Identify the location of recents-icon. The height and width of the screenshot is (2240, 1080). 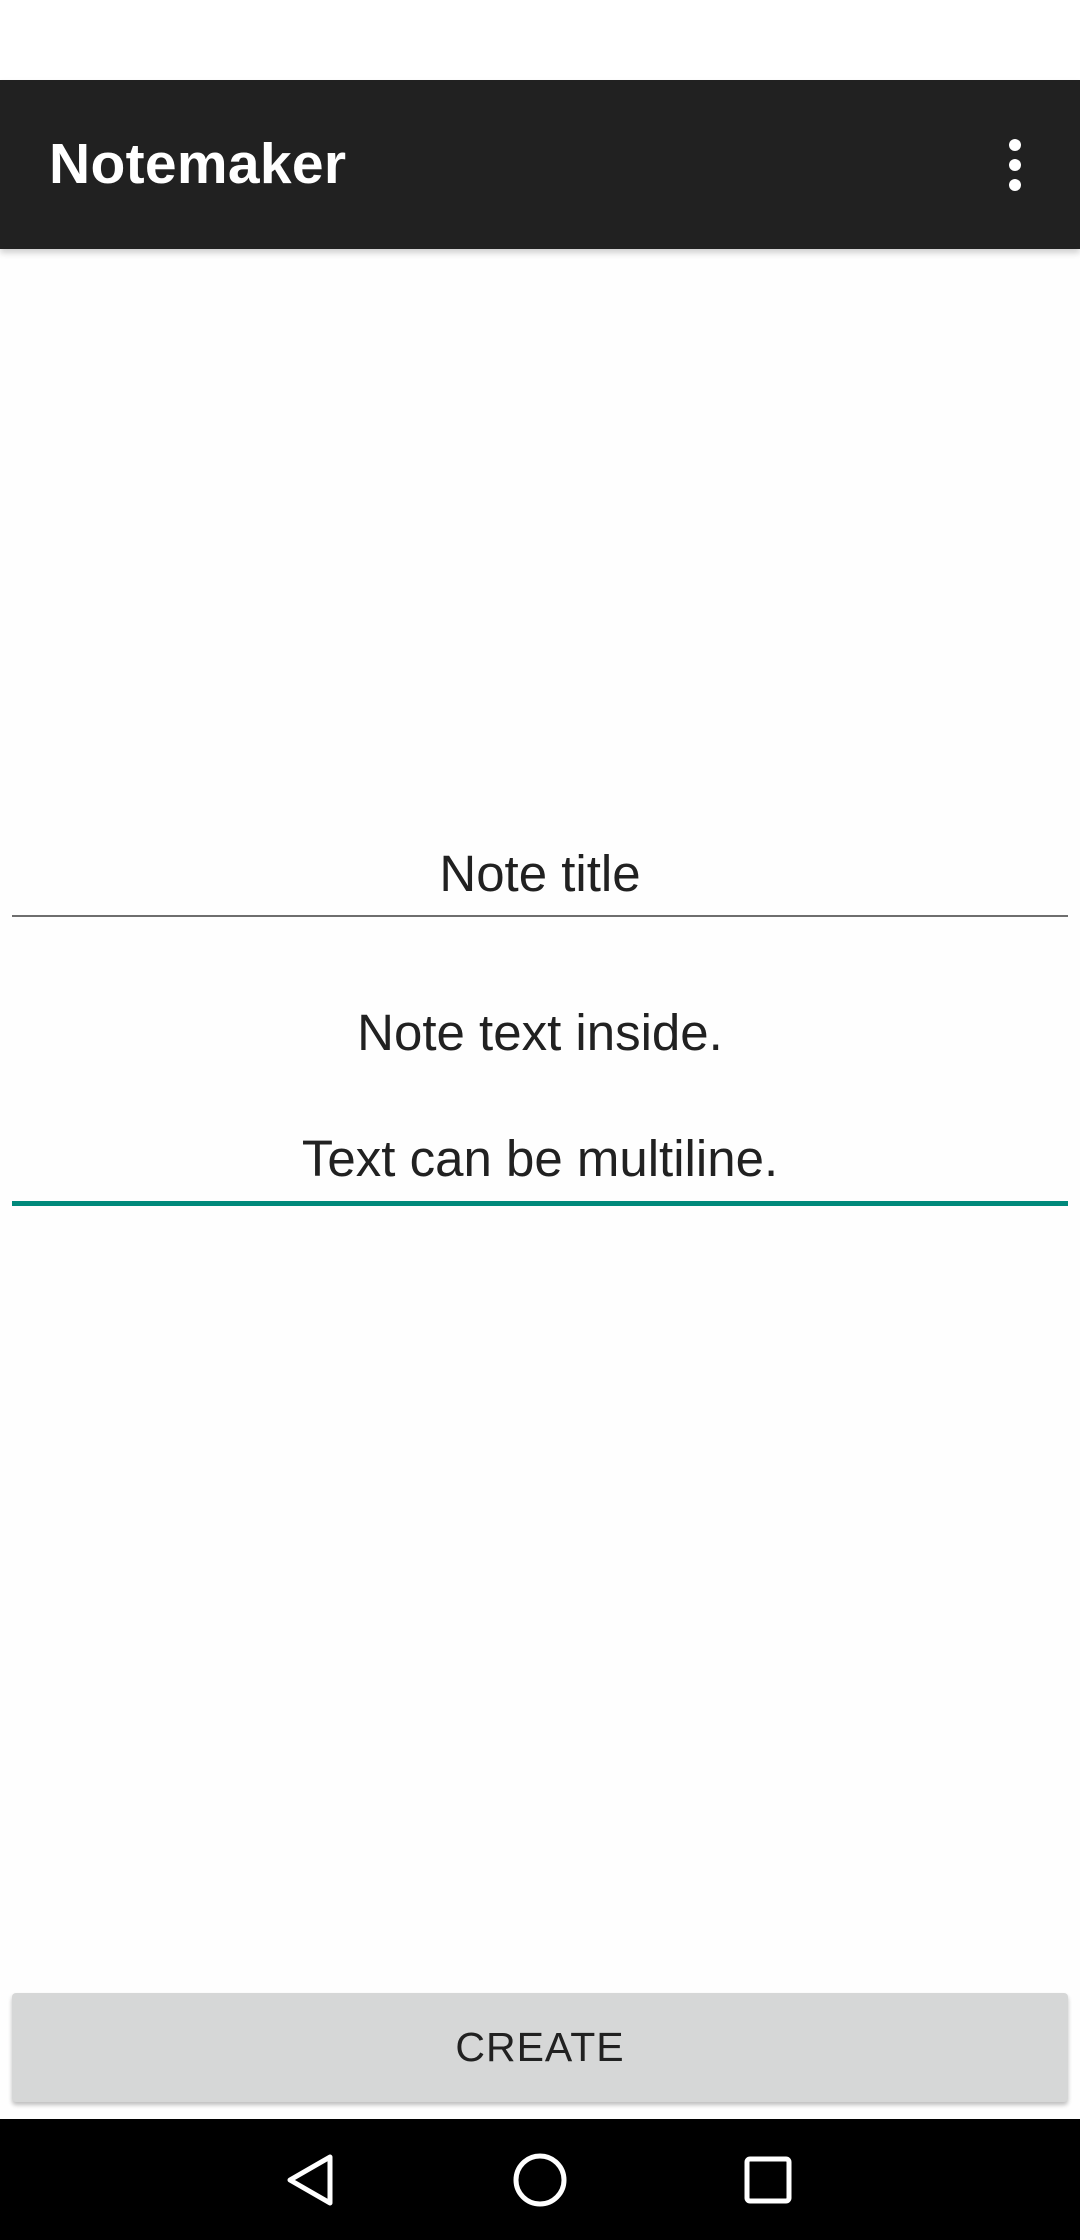
(768, 2179).